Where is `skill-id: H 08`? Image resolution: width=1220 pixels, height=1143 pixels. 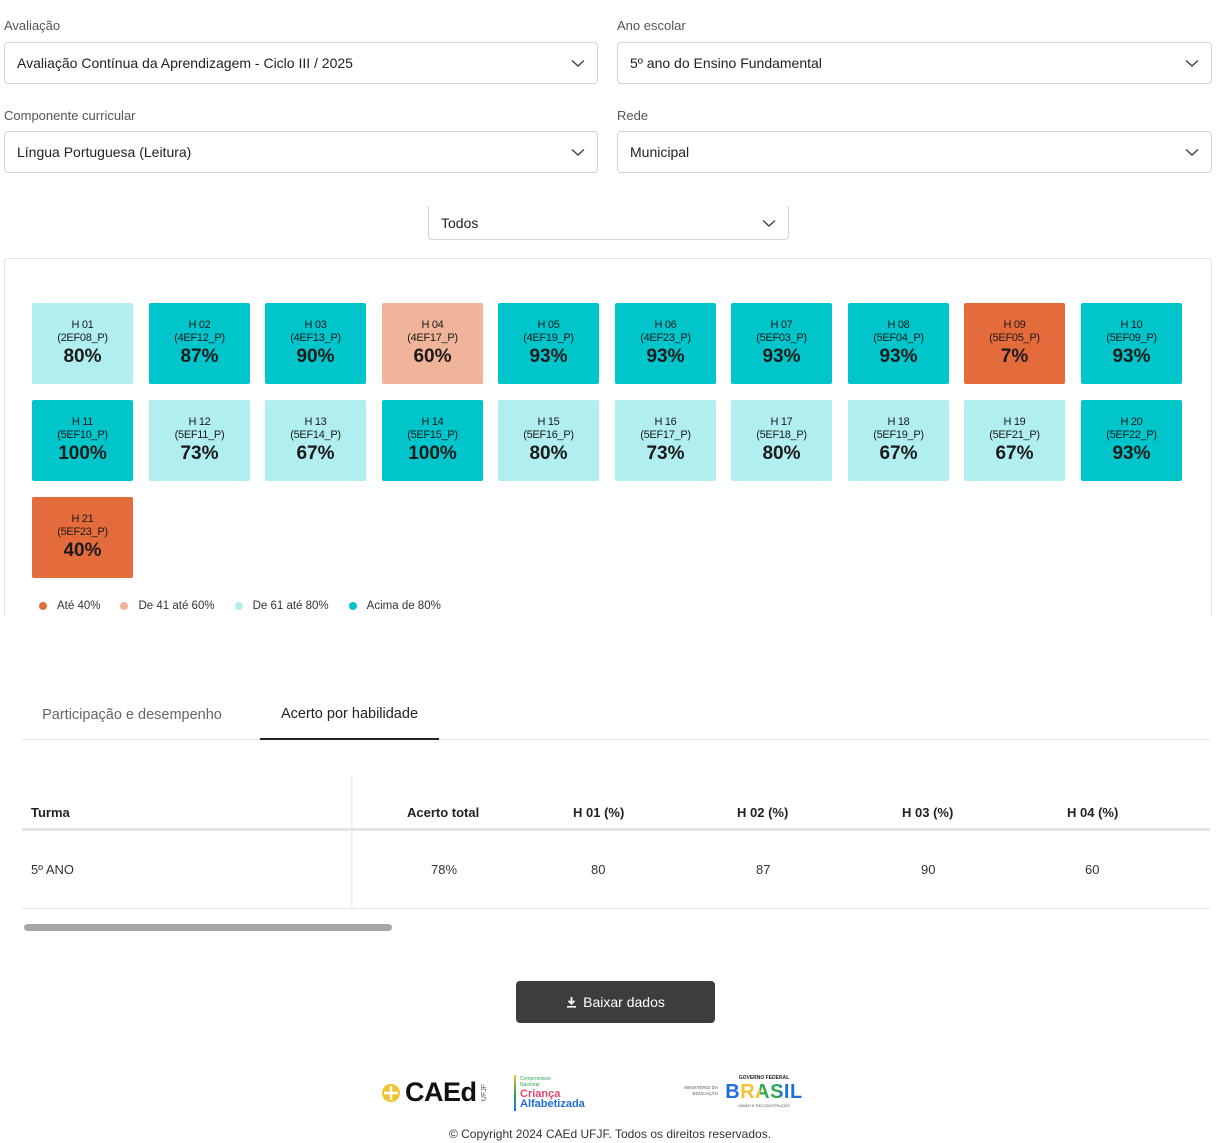
skill-id: H 08 is located at coordinates (898, 324).